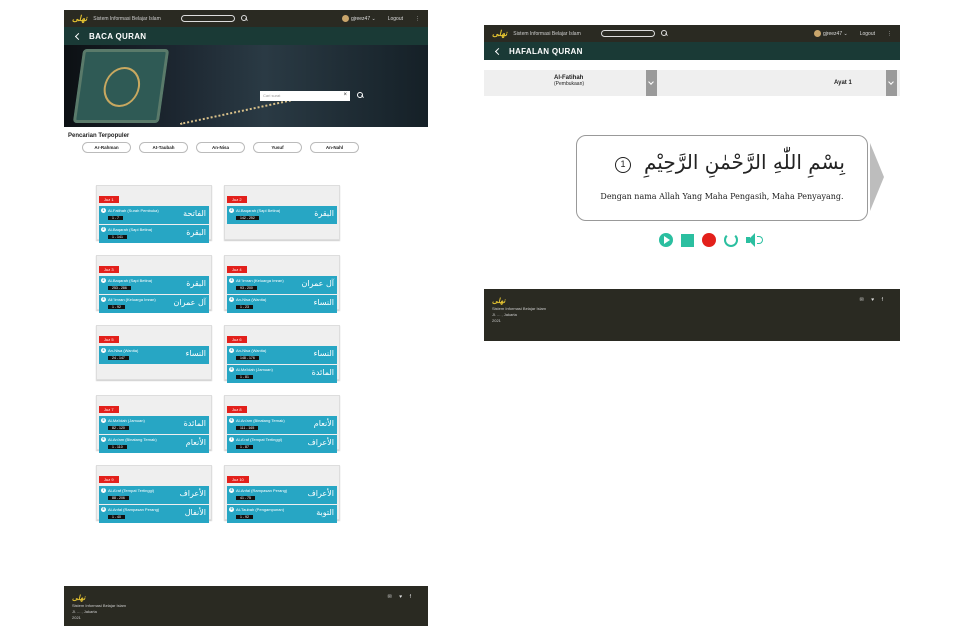 The image size is (956, 627). What do you see at coordinates (194, 213) in the screenshot?
I see `surah-arabic: الفاتحة` at bounding box center [194, 213].